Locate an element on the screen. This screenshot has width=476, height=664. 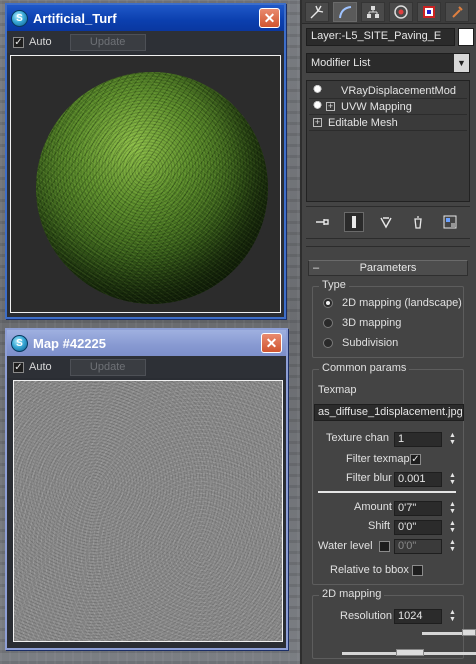
stack-tools is located at coordinates (388, 222).